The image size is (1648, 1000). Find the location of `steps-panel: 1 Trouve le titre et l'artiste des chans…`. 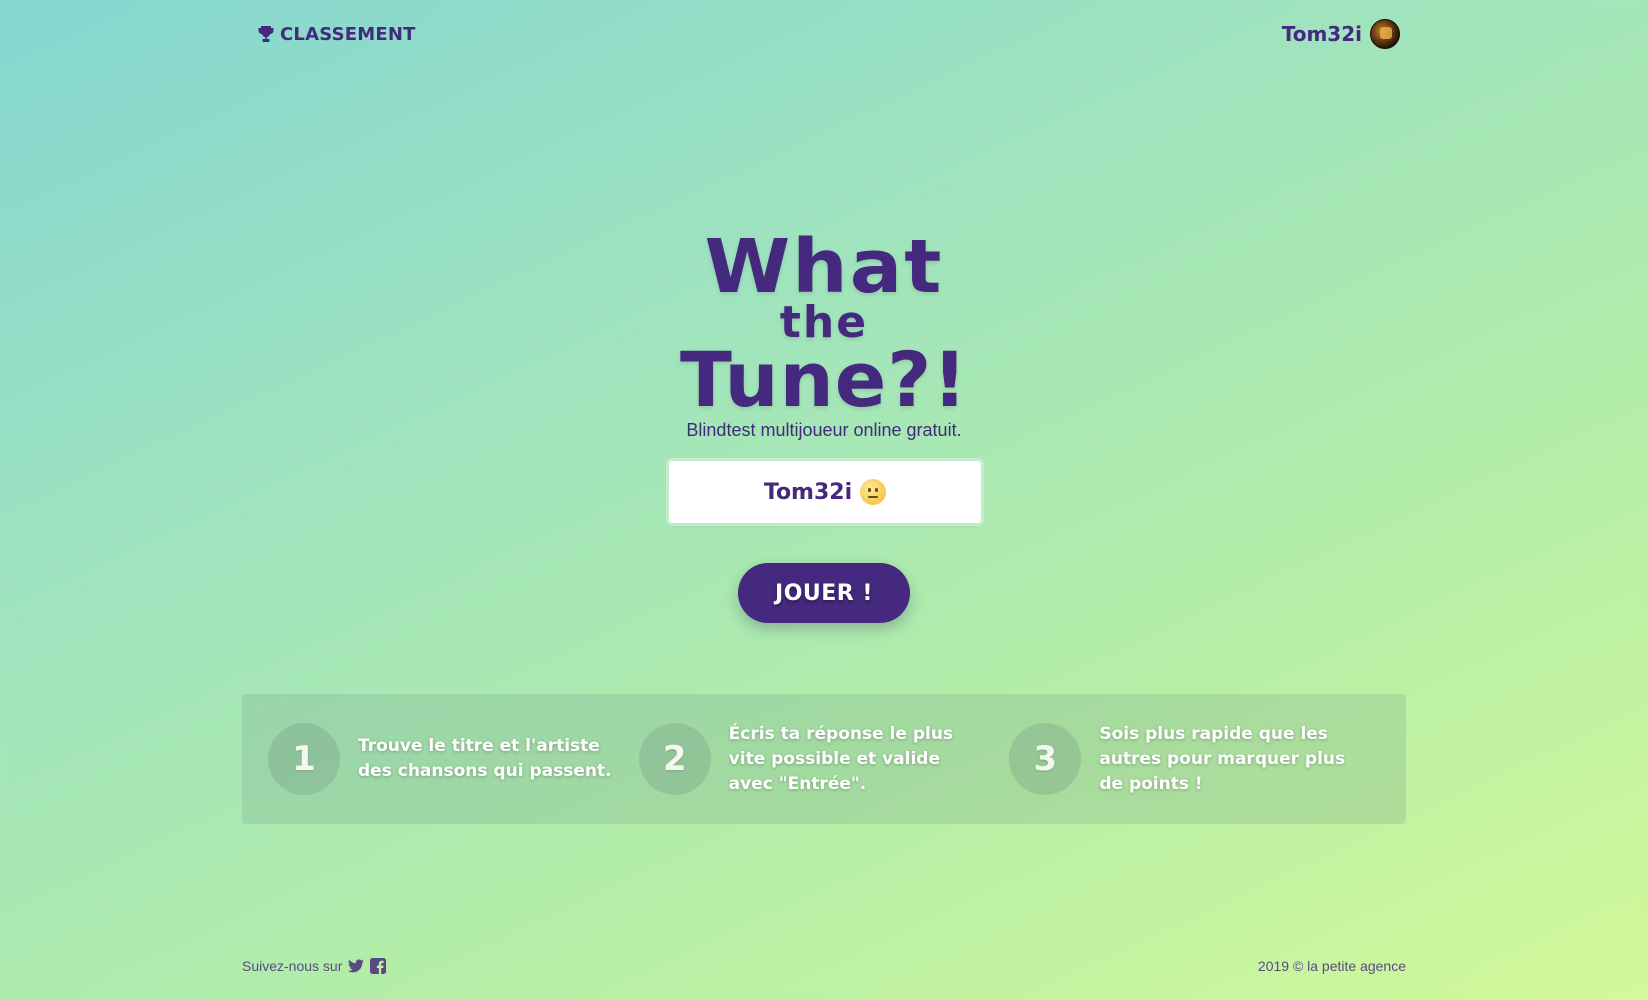

steps-panel: 1 Trouve le titre et l'artiste des chans… is located at coordinates (824, 759).